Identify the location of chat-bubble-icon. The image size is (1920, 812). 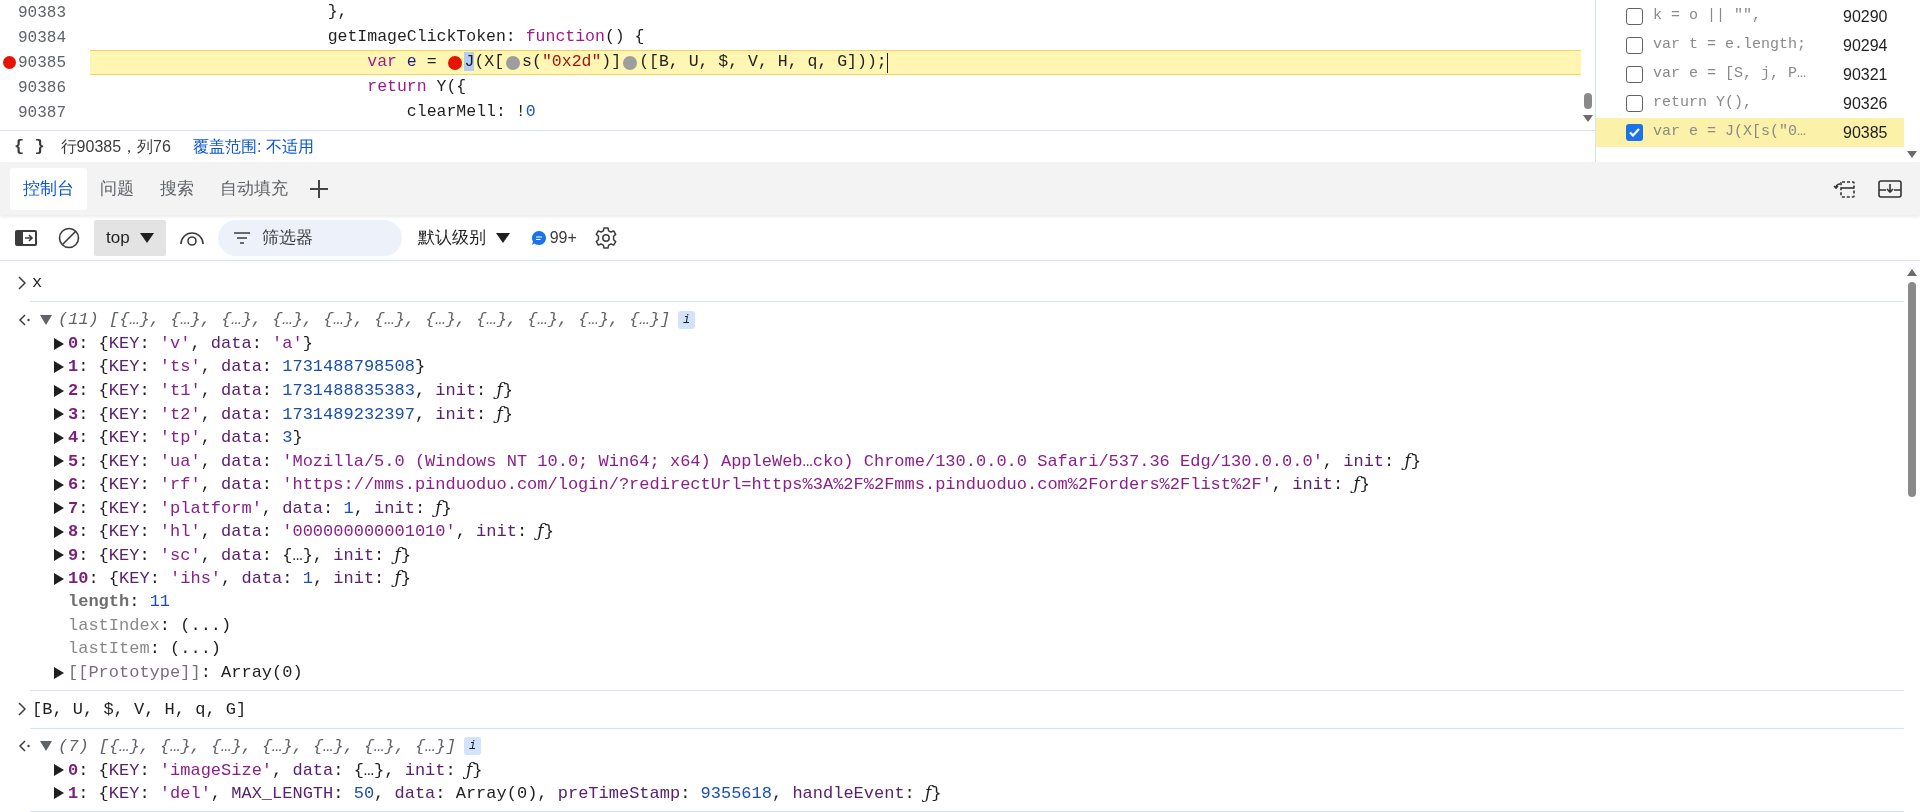
(538, 237).